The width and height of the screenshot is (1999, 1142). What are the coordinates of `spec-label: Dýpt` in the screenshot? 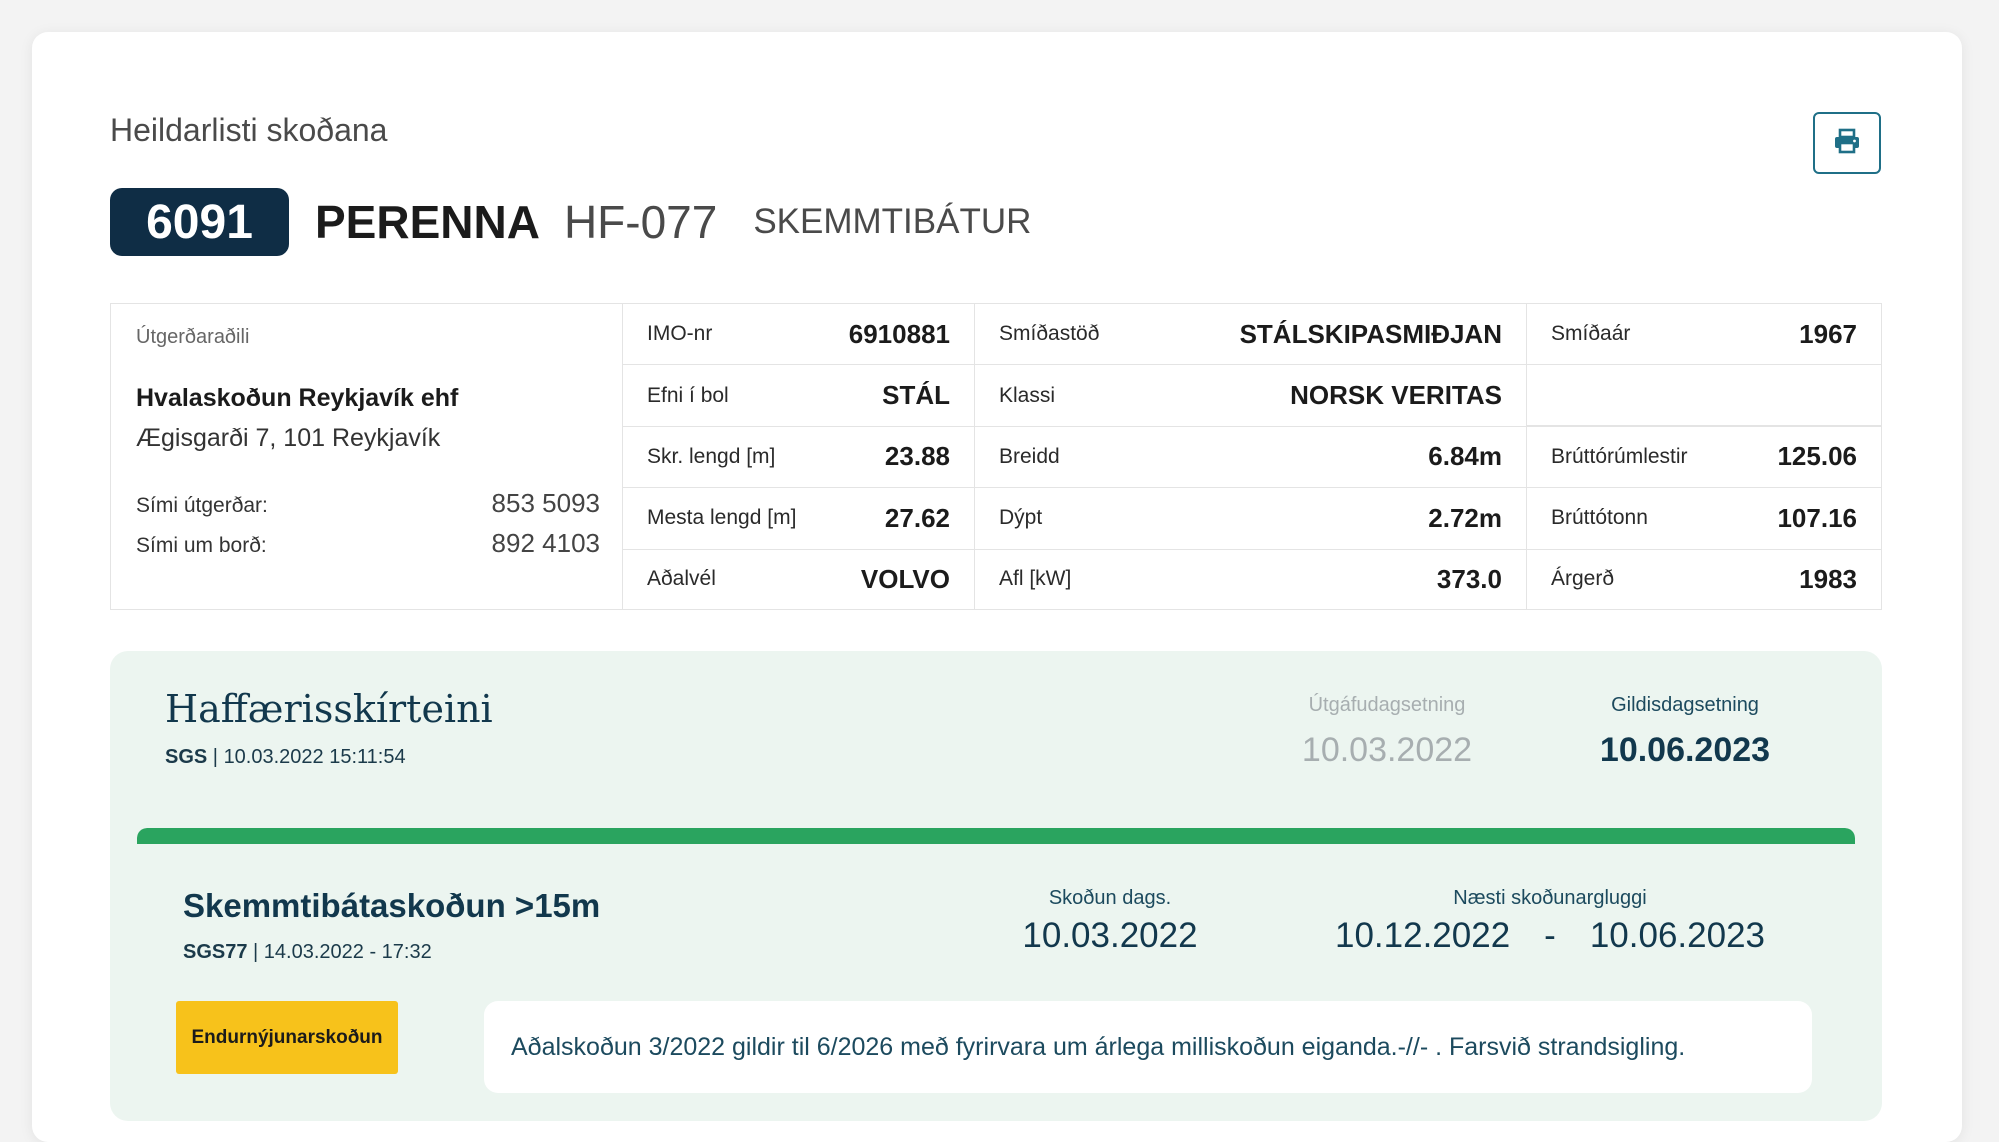 It's located at (1021, 518).